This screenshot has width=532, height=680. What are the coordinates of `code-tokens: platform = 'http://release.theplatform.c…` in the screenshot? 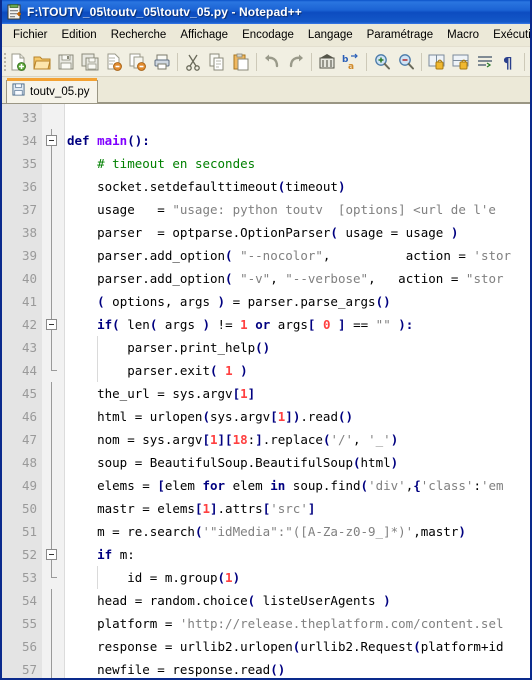 It's located at (285, 623).